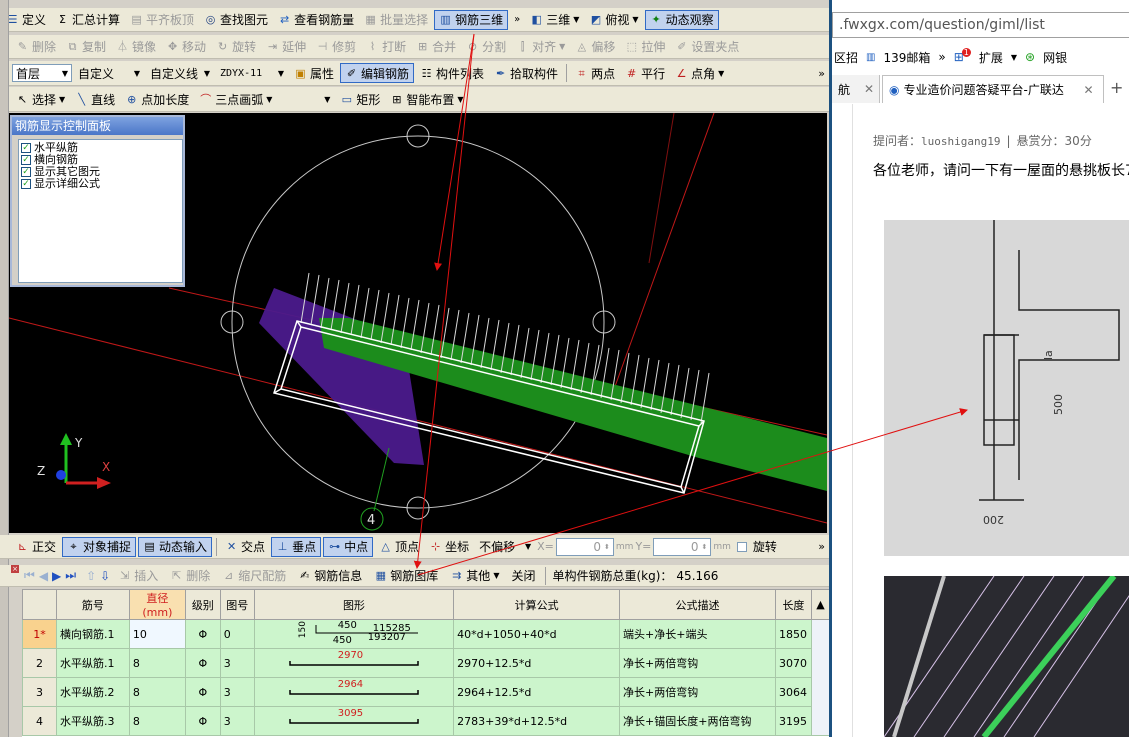  What do you see at coordinates (537, 692) in the screenshot?
I see `cell-formula: 2964+12.5*d` at bounding box center [537, 692].